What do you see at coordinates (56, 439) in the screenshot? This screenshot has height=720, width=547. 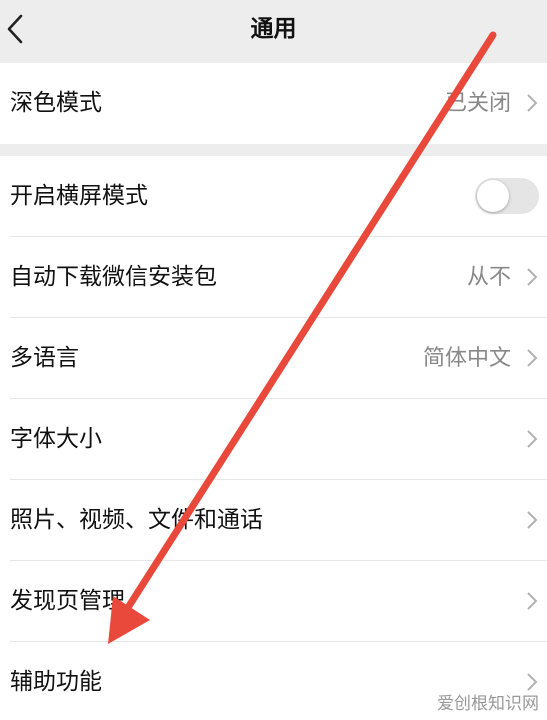 I see `row-label: 字体大小` at bounding box center [56, 439].